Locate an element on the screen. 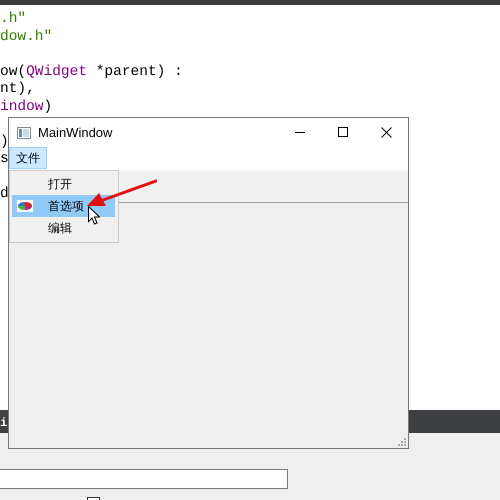  code-text: ow( is located at coordinates (13, 72).